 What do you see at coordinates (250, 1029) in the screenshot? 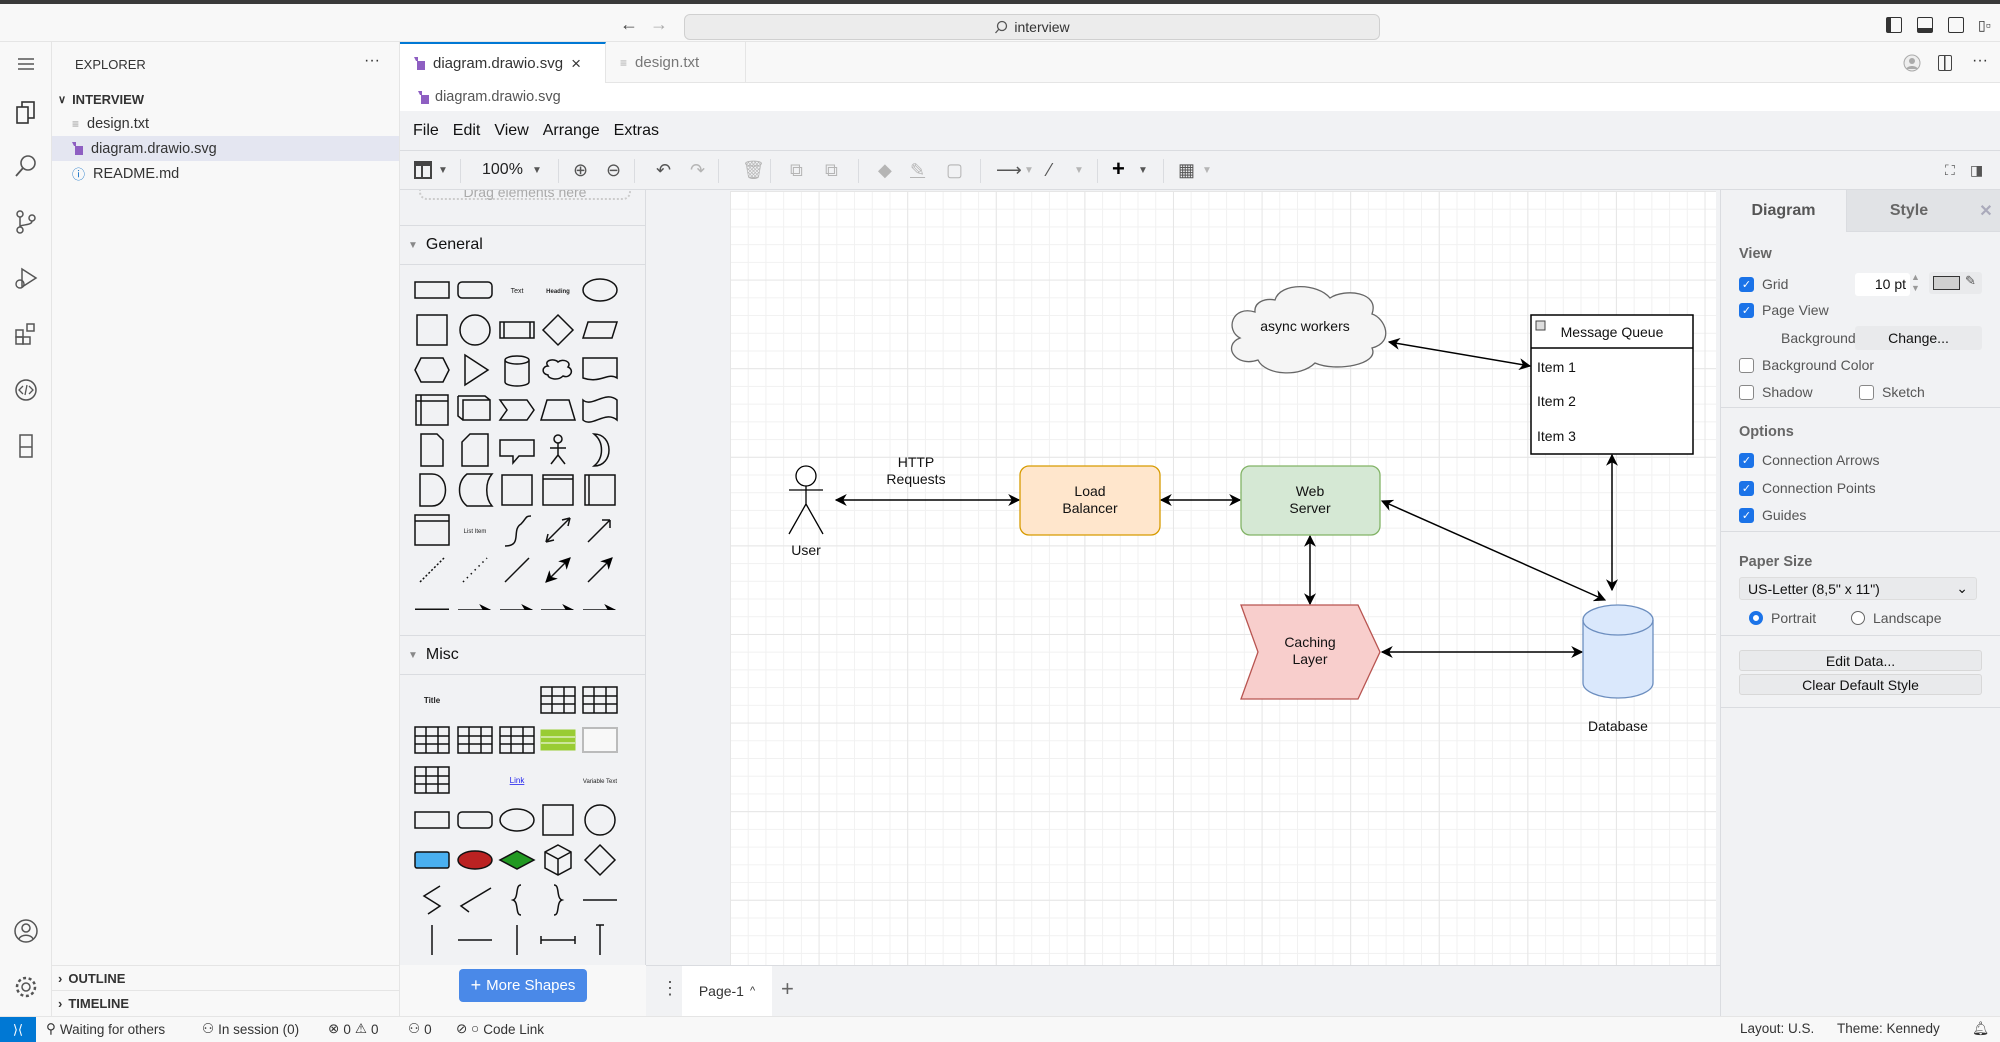
I see `session-status: ⚇ In session (0)` at bounding box center [250, 1029].